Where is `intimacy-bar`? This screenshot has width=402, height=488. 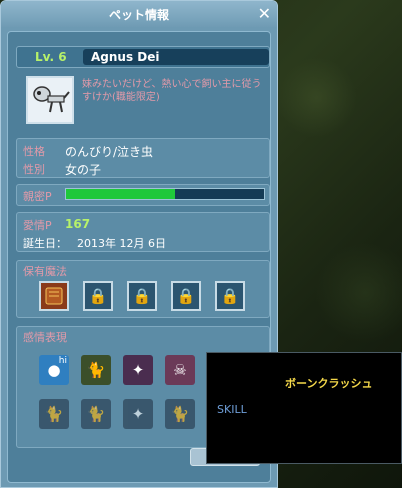
intimacy-bar is located at coordinates (165, 194).